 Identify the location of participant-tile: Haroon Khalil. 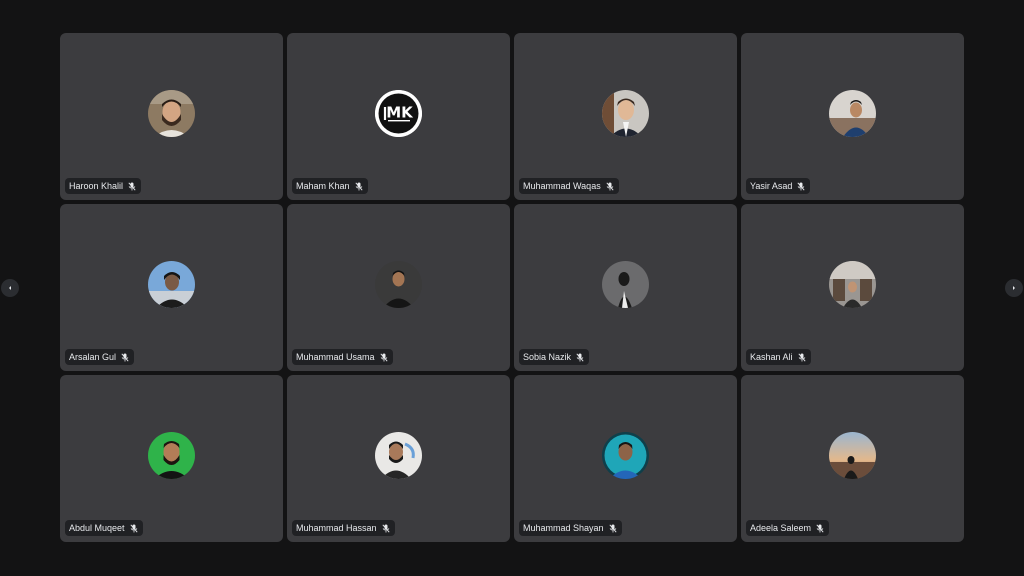
(171, 116).